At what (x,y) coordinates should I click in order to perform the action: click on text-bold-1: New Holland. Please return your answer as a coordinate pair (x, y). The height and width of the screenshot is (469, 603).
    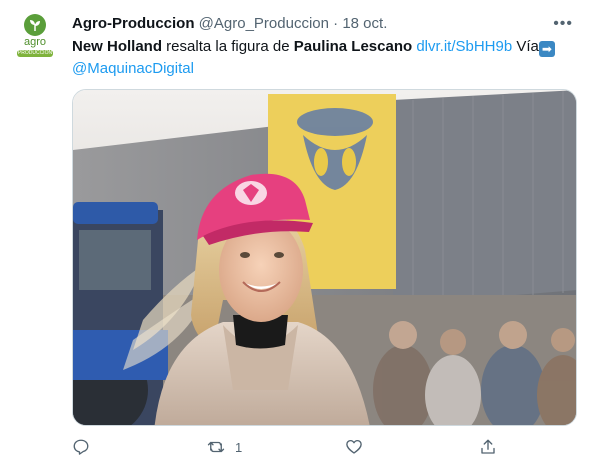
    Looking at the image, I should click on (117, 46).